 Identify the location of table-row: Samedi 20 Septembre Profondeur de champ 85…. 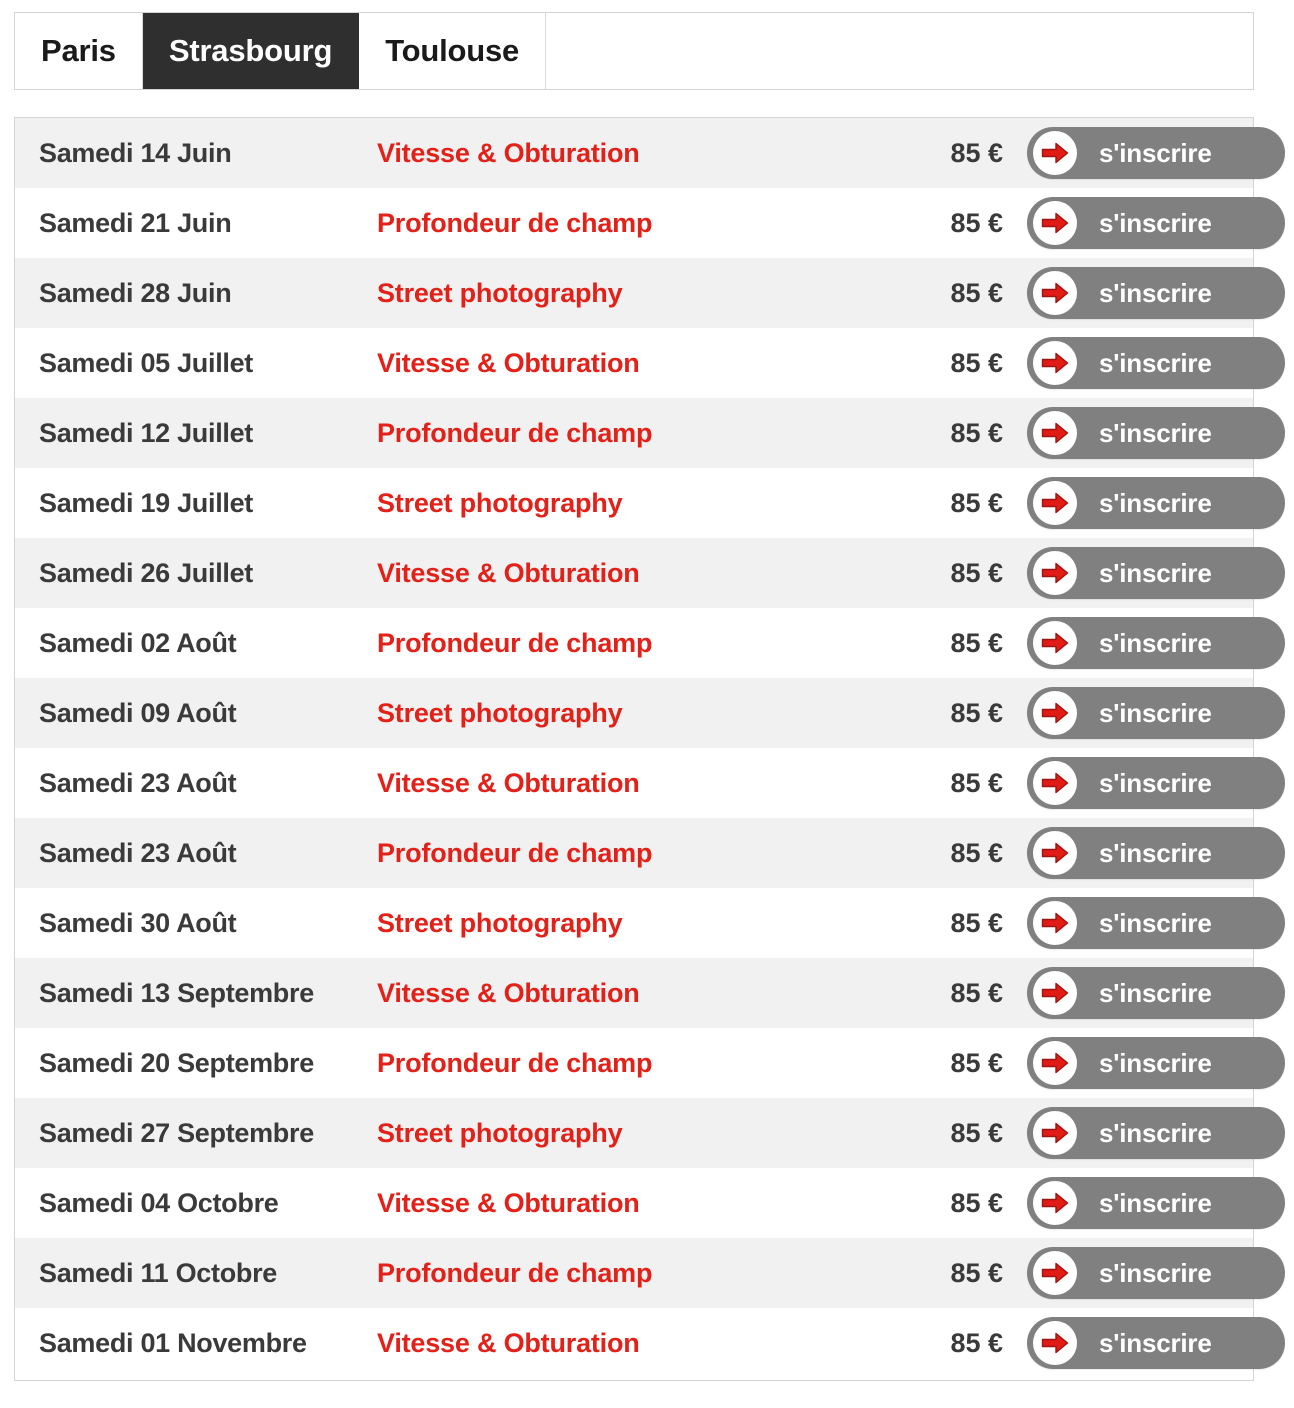
(650, 1063).